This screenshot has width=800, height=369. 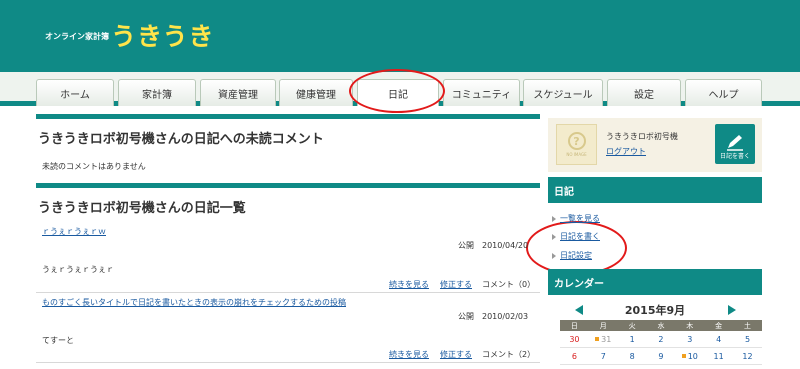 I want to click on sidebar-item-label: 日記を書く, so click(x=580, y=236).